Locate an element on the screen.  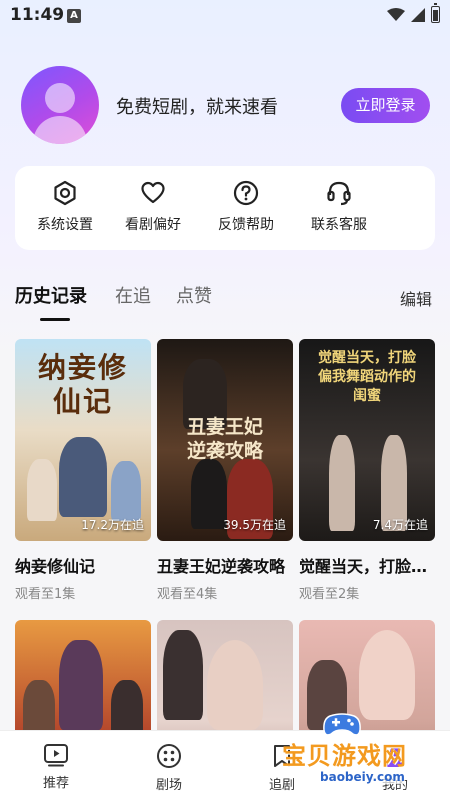
heart-icon is located at coordinates (153, 192).